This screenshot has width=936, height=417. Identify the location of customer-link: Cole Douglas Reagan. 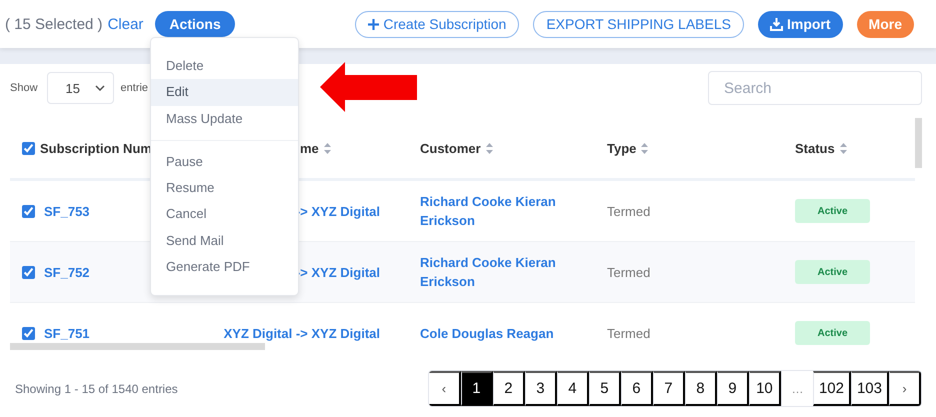
(492, 333).